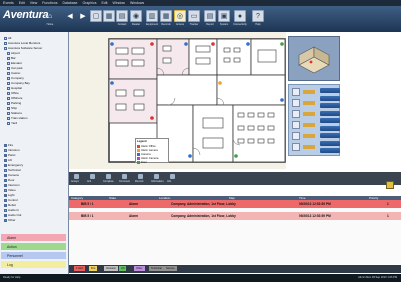 The image size is (401, 282). I want to click on layout2-icon: ▦, so click(109, 16).